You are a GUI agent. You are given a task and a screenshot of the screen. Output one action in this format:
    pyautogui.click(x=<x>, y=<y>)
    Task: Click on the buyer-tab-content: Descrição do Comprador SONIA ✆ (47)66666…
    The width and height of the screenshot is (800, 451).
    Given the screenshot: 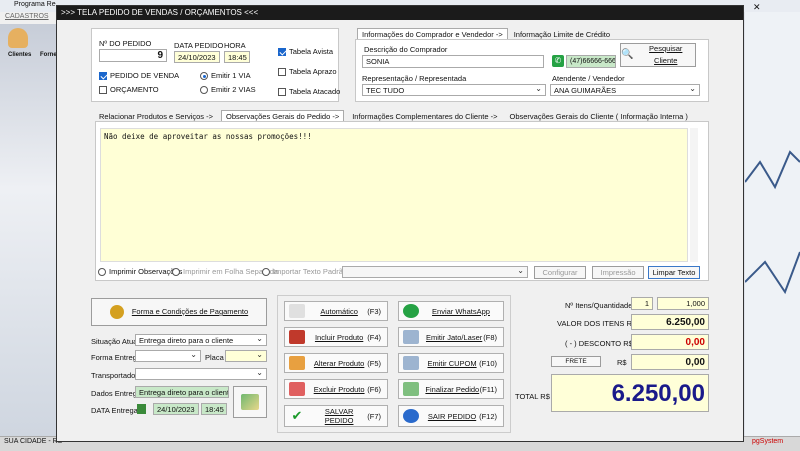 What is the action you would take?
    pyautogui.click(x=532, y=70)
    